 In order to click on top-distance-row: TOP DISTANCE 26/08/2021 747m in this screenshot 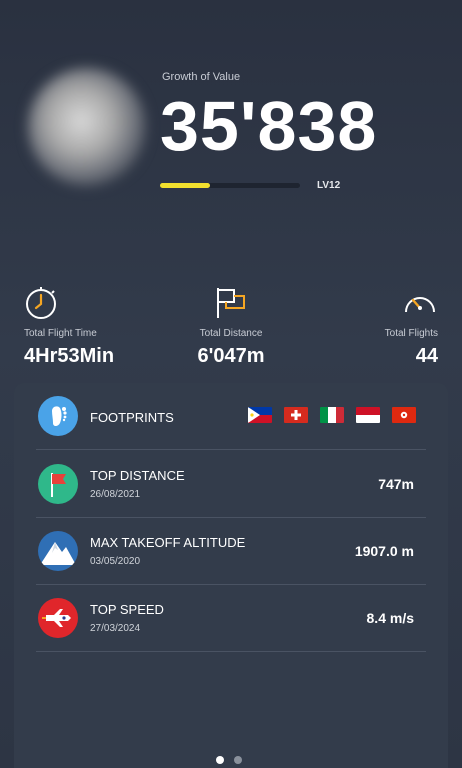, I will do `click(231, 483)`.